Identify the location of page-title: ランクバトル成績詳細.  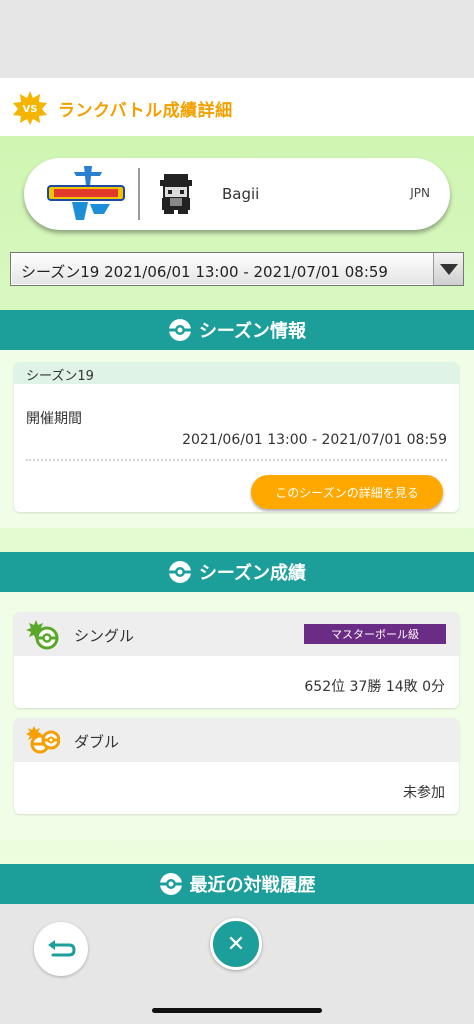
(145, 111).